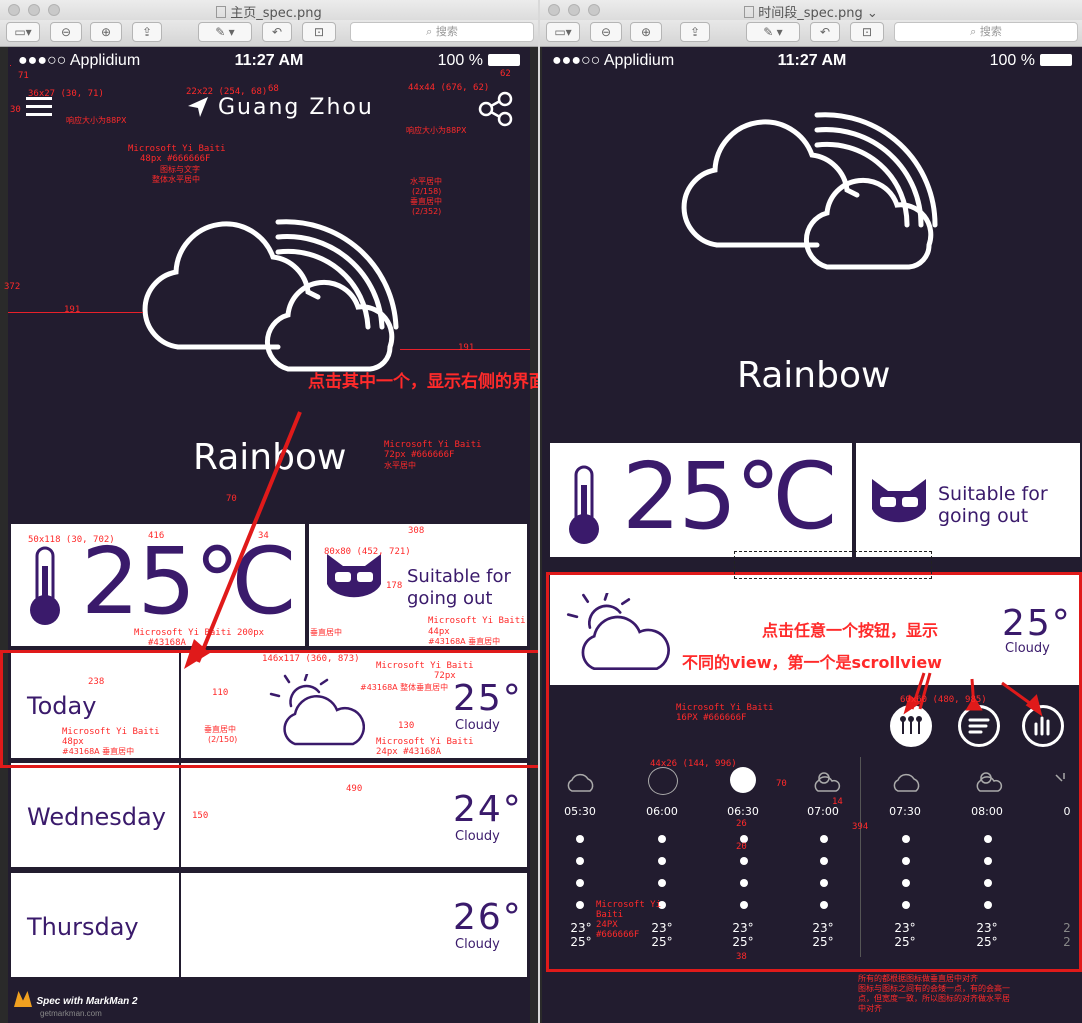  Describe the element at coordinates (439, 632) in the screenshot. I see `spec-label: 44px` at that location.